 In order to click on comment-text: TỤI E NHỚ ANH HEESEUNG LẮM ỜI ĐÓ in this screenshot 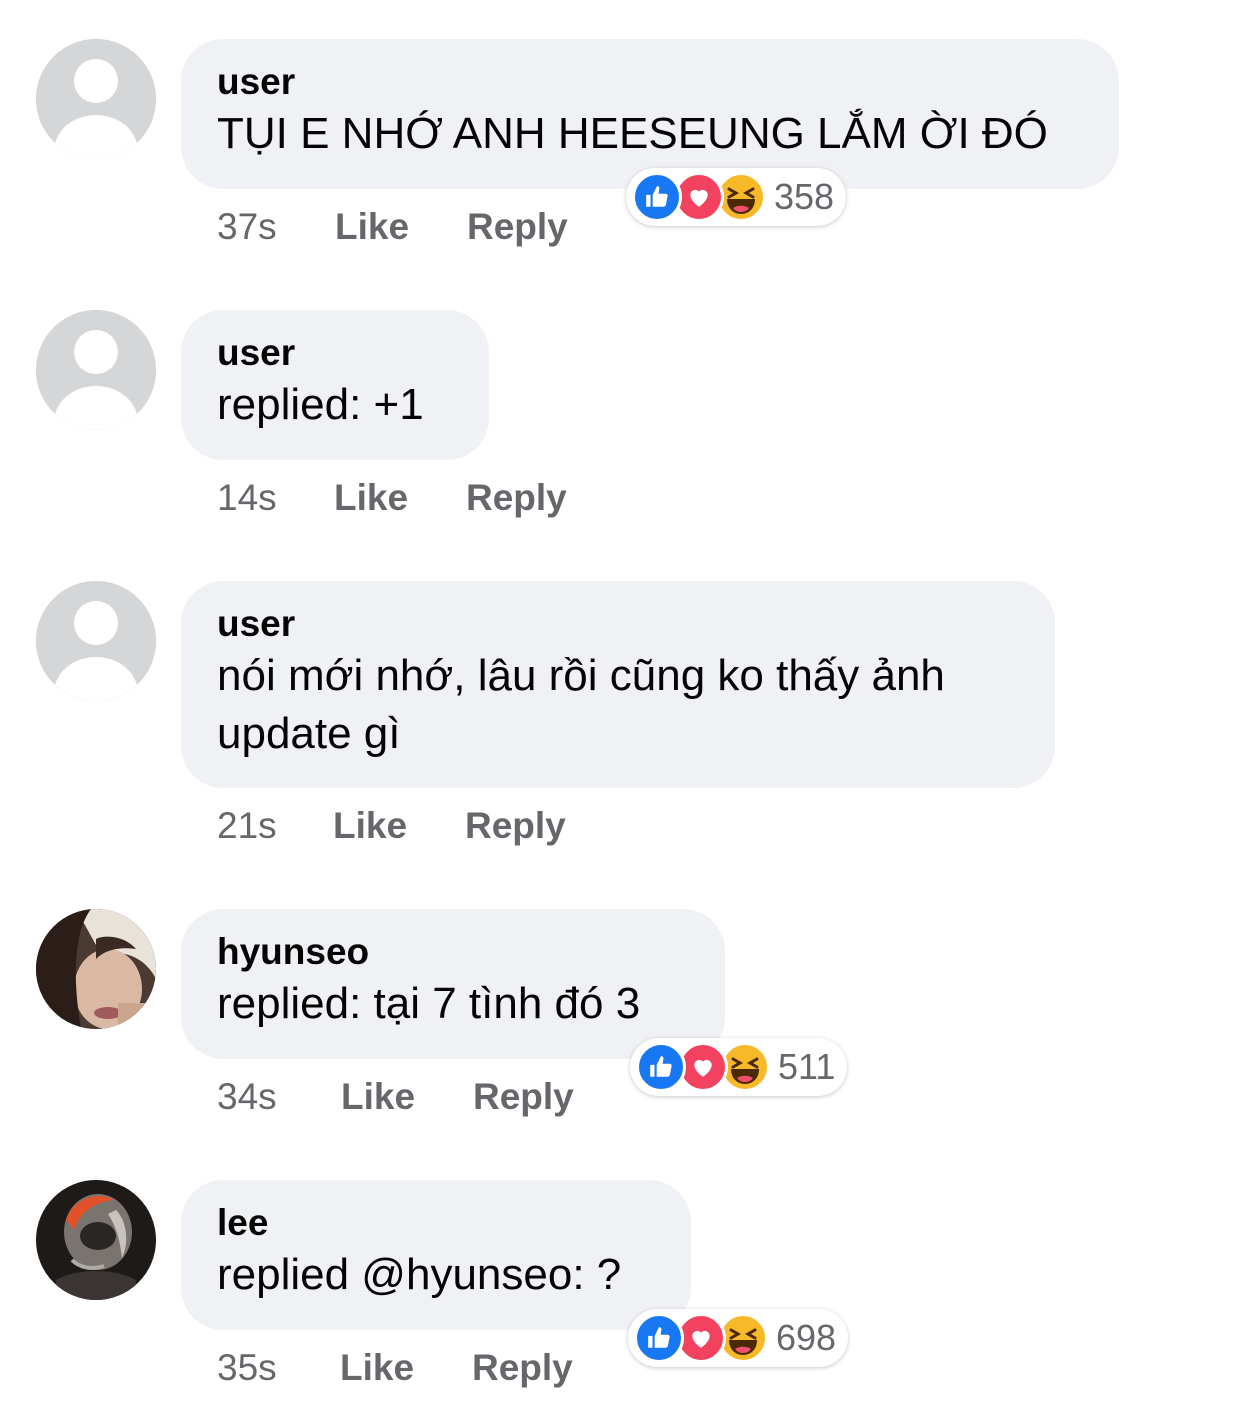, I will do `click(632, 133)`.